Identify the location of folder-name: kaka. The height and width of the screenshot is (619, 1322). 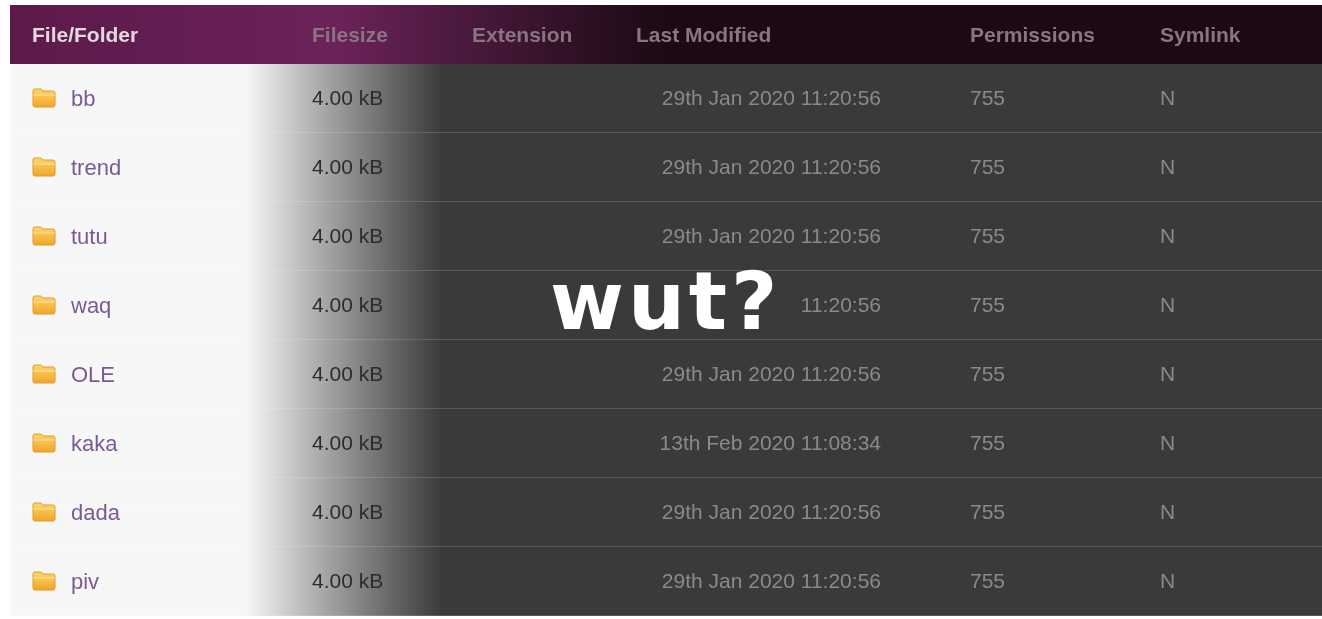
(94, 443).